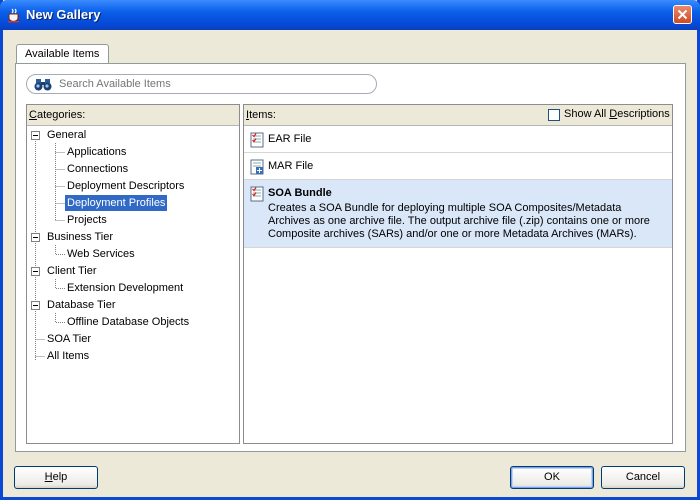  I want to click on cancel-button: Cancel, so click(643, 477).